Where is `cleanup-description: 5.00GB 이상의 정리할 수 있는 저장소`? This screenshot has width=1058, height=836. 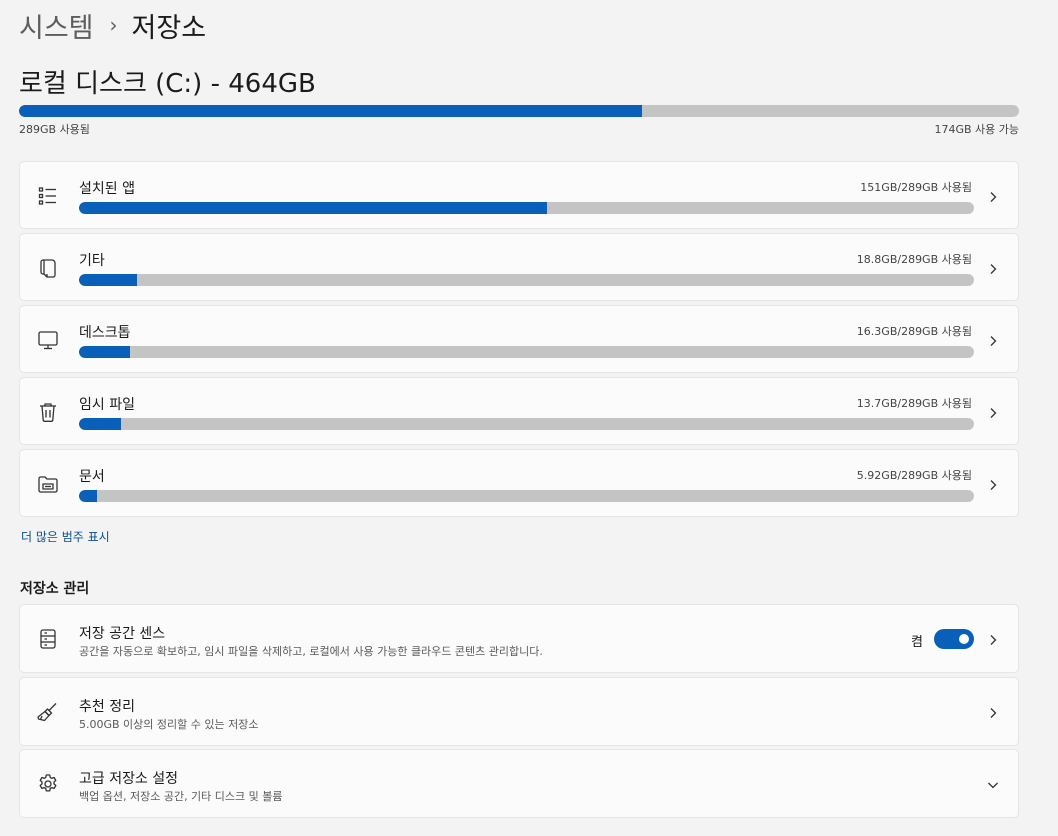
cleanup-description: 5.00GB 이상의 정리할 수 있는 저장소 is located at coordinates (169, 724).